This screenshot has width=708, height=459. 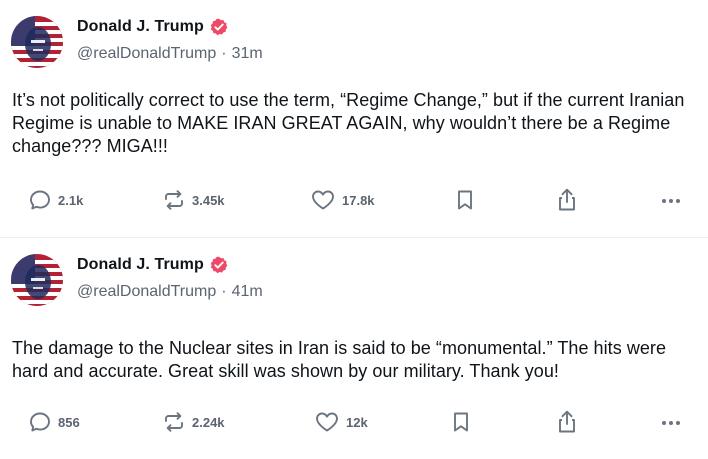 I want to click on repost-count: 3.45k, so click(x=208, y=200).